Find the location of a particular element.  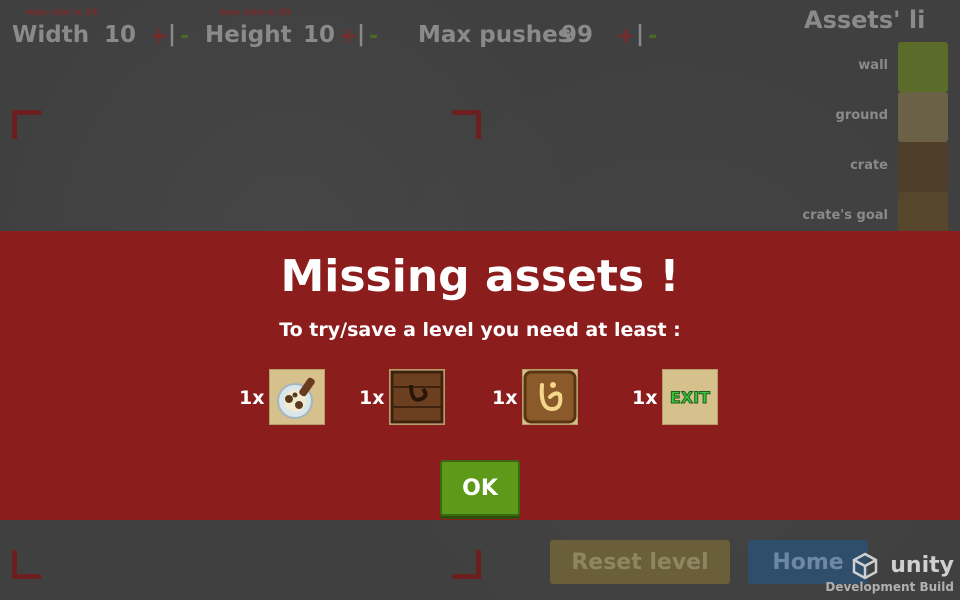

grid-corner-top-left is located at coordinates (26, 124).